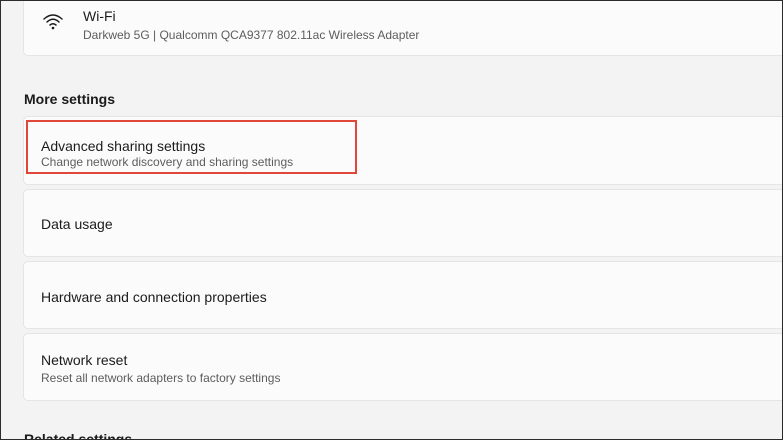 This screenshot has height=440, width=783. Describe the element at coordinates (70, 99) in the screenshot. I see `more-settings-heading: More settings` at that location.